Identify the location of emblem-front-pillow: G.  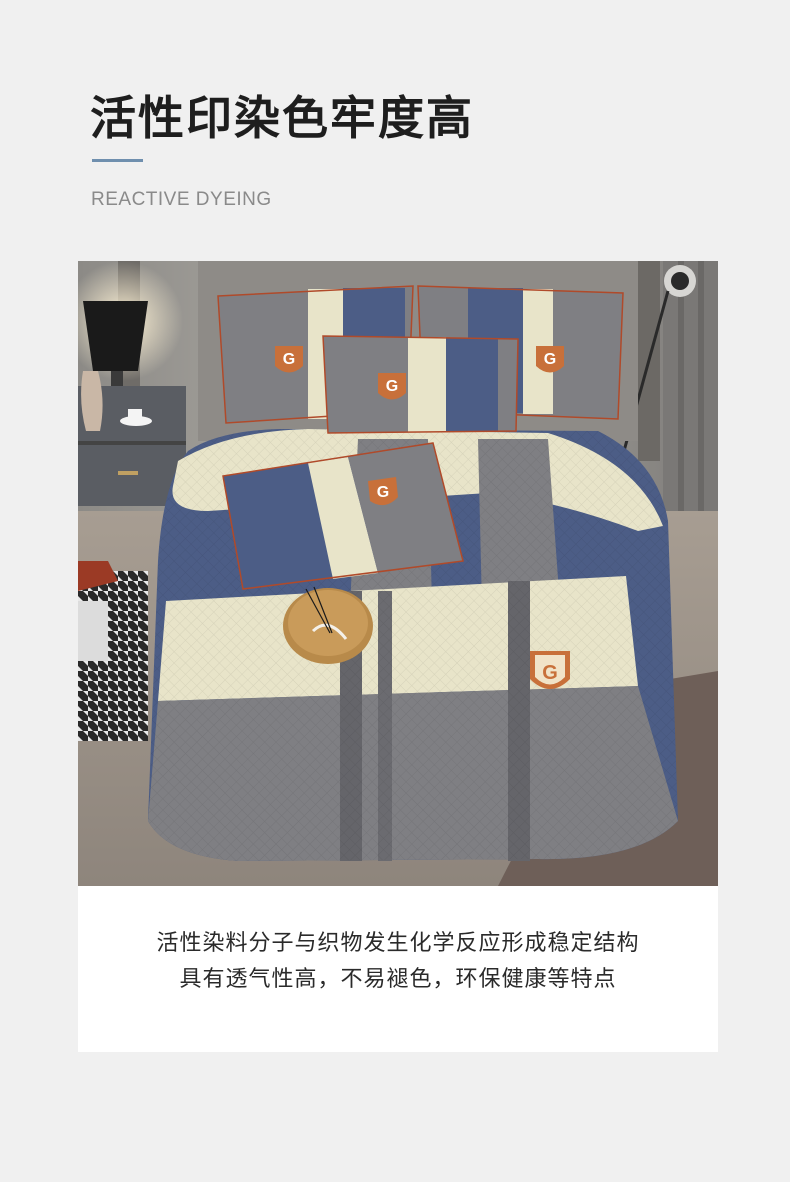
(383, 491).